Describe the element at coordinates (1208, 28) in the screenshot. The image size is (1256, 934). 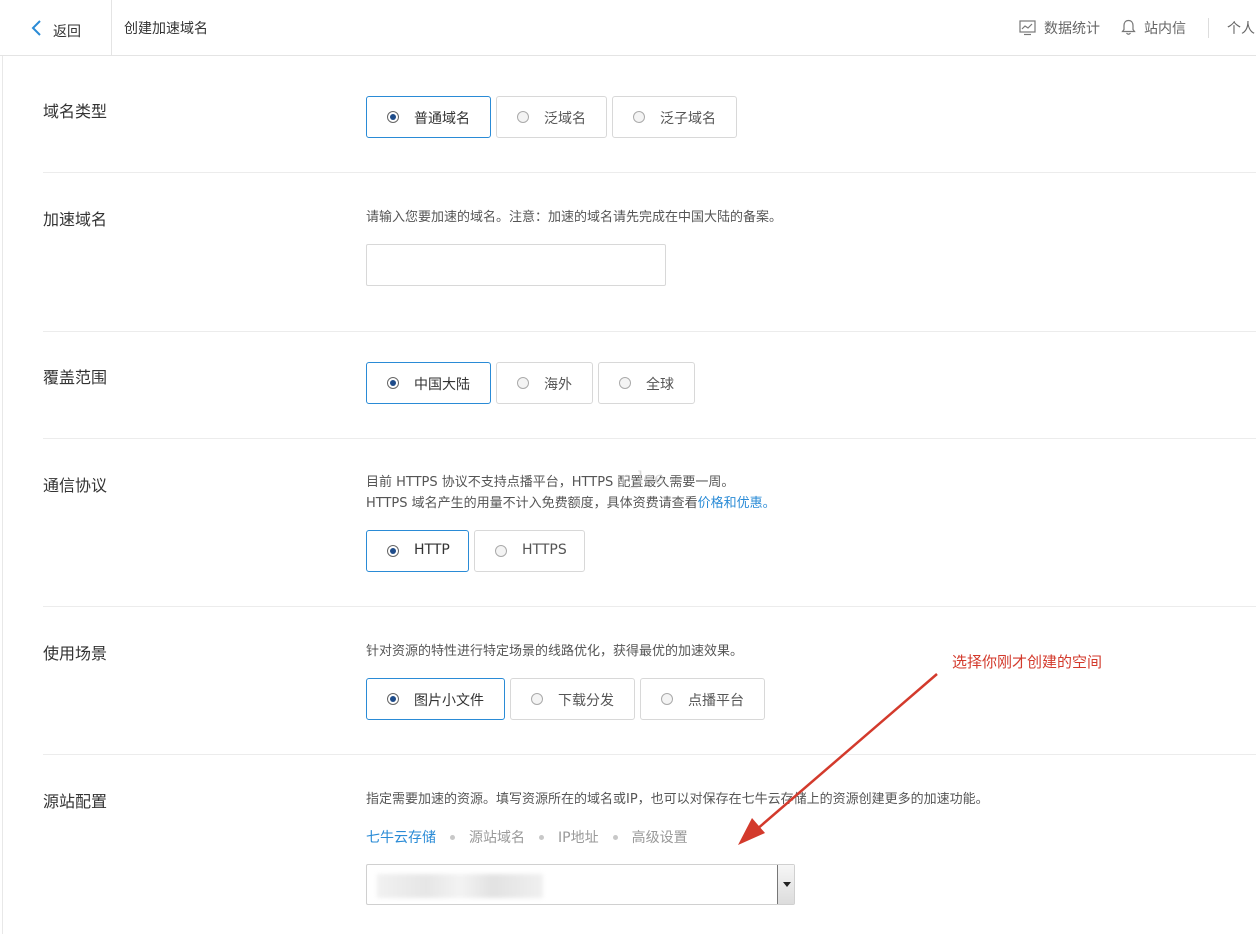
I see `header-separator` at that location.